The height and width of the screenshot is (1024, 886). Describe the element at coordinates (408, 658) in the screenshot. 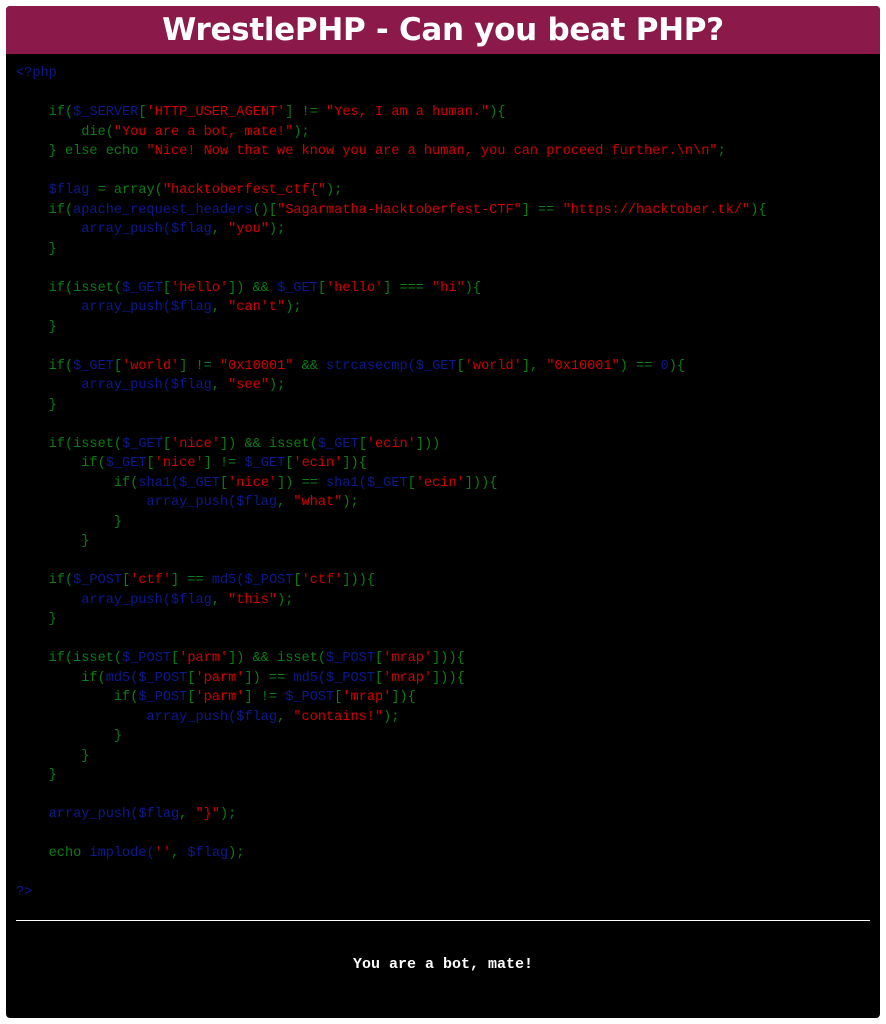

I see `code-token: 'mrap'` at that location.